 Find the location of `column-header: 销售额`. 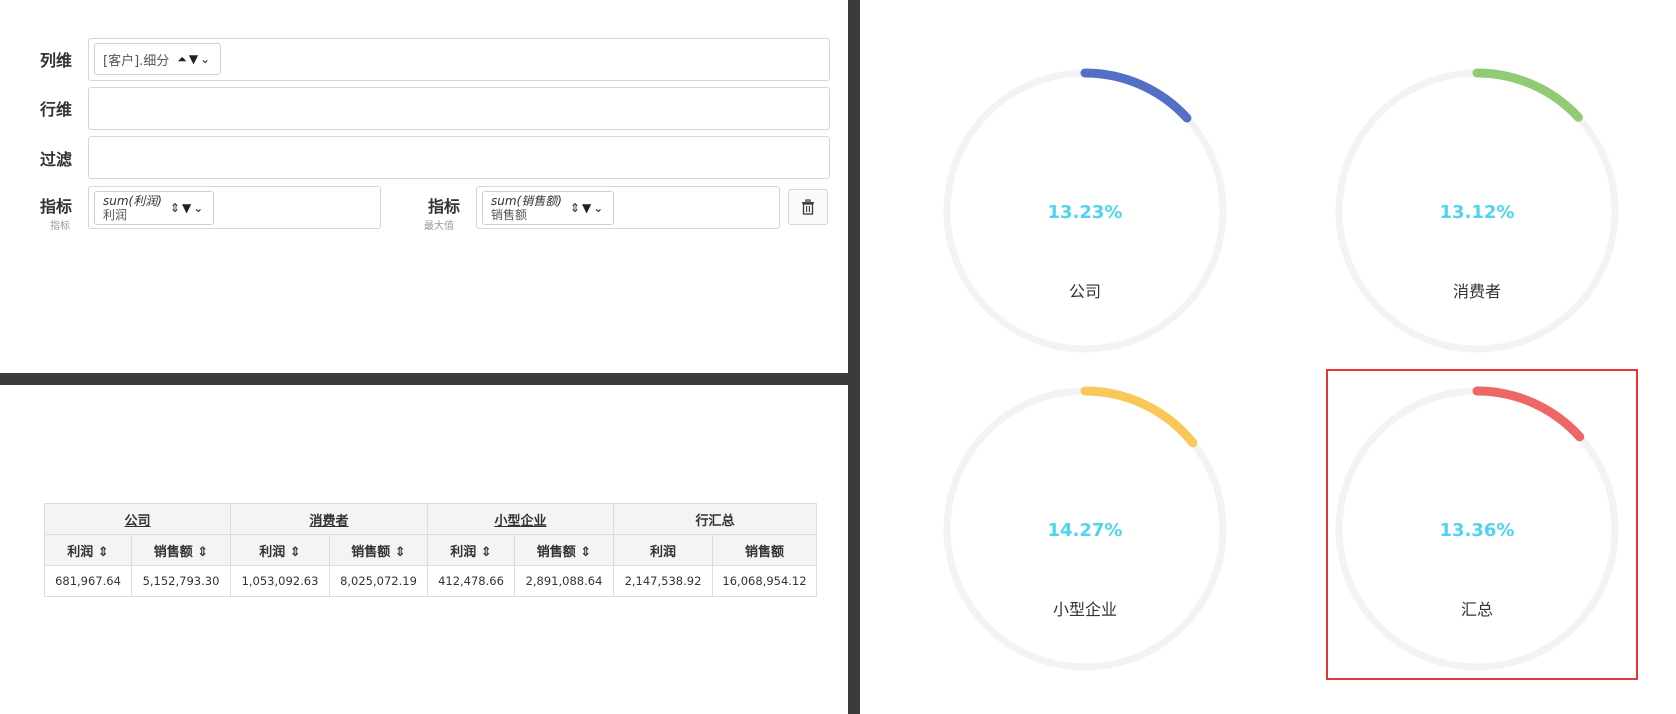

column-header: 销售额 is located at coordinates (764, 550).